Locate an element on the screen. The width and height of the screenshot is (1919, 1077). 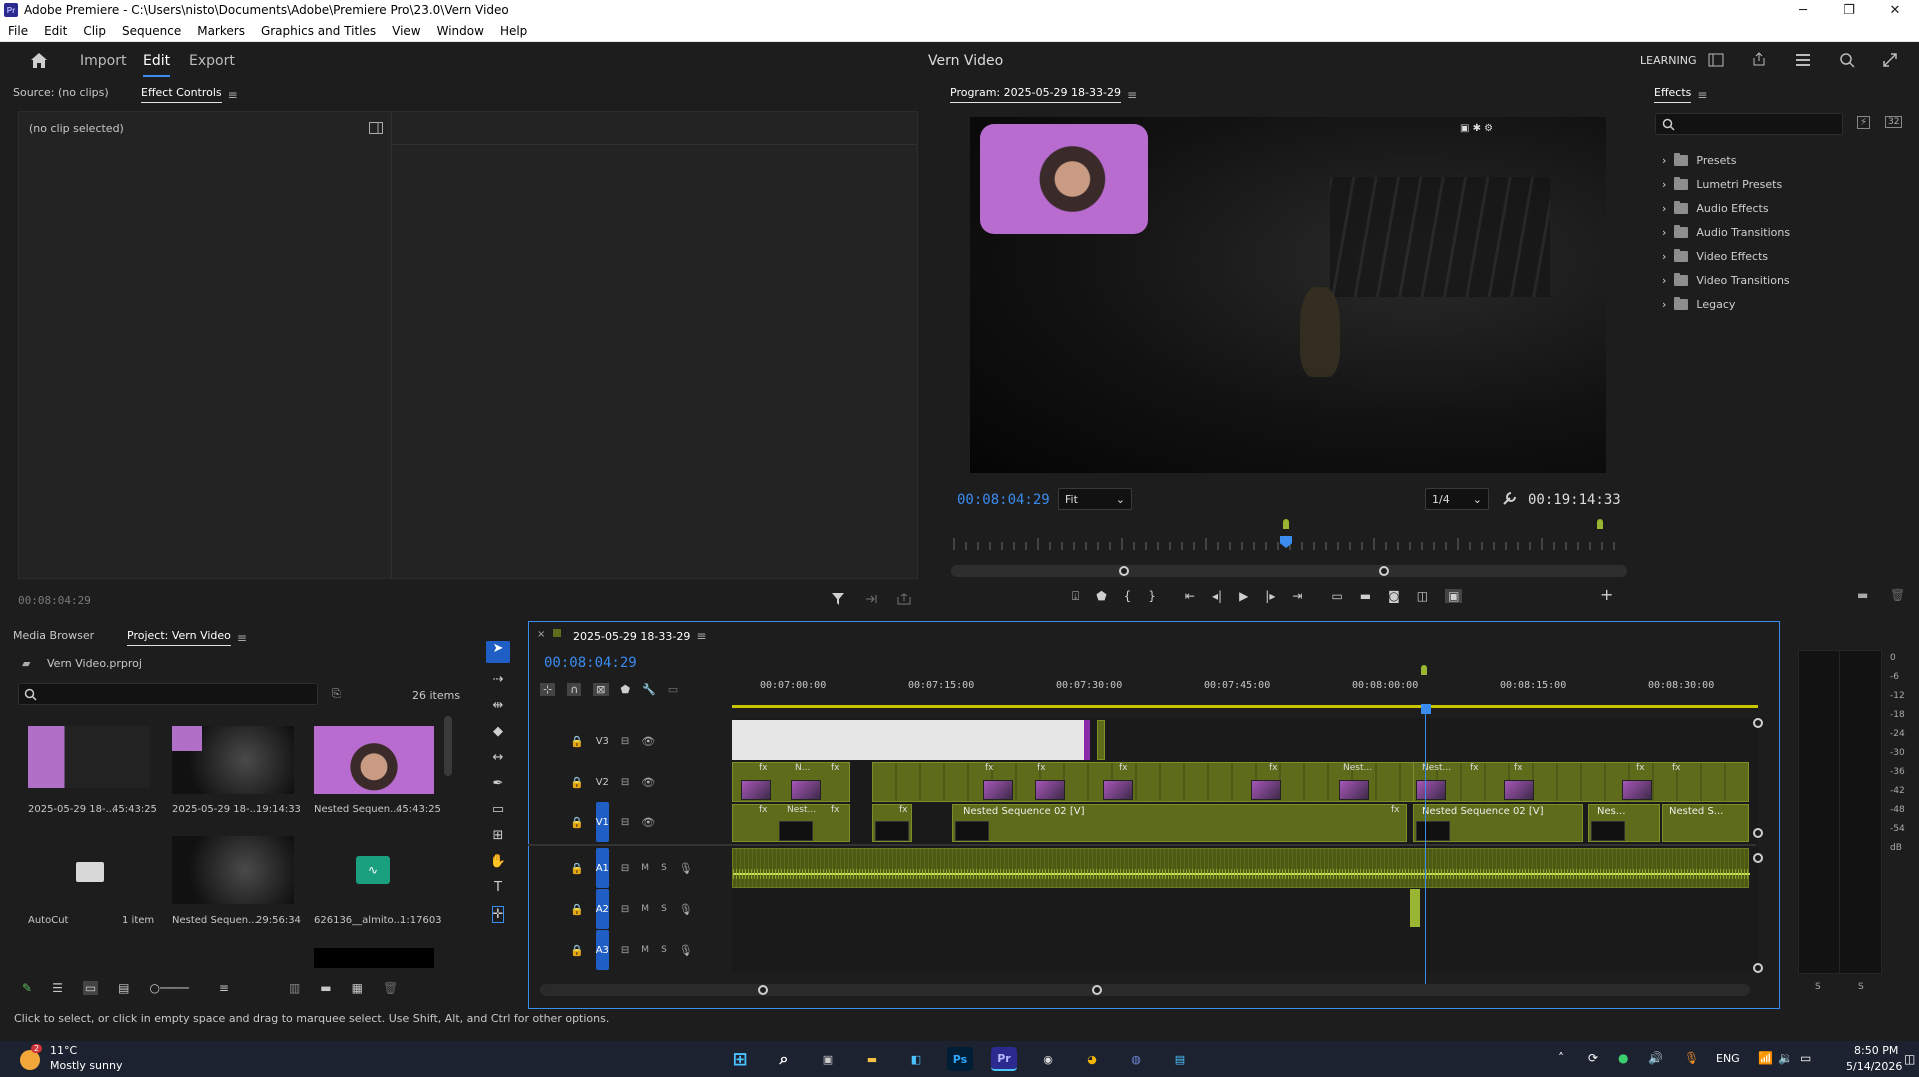
bin-folder-icon is located at coordinates (90, 872).